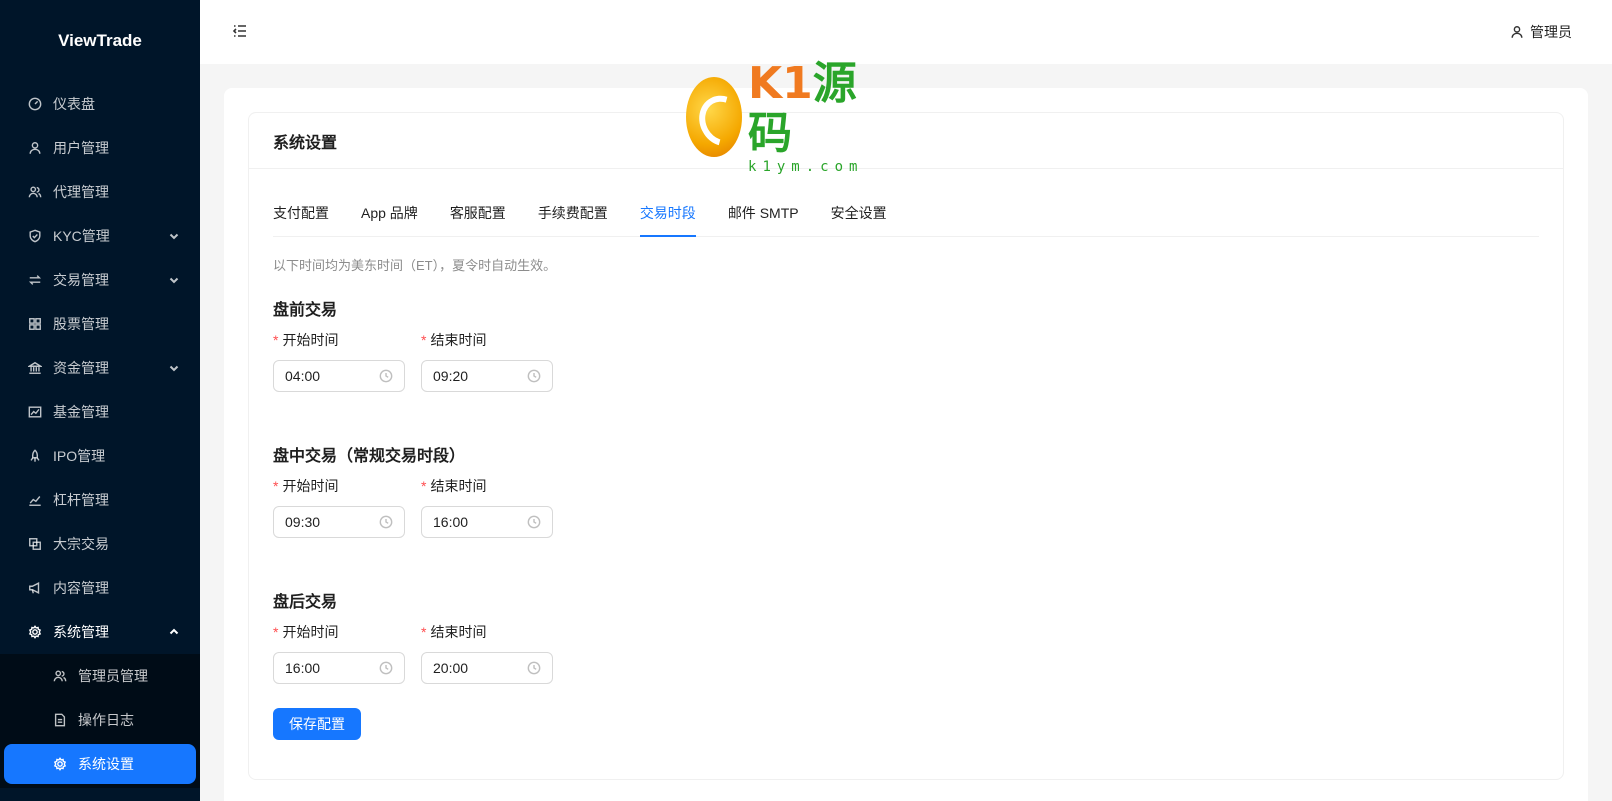 The width and height of the screenshot is (1612, 801). I want to click on sidebar-item-funds: 资金管理, so click(100, 368).